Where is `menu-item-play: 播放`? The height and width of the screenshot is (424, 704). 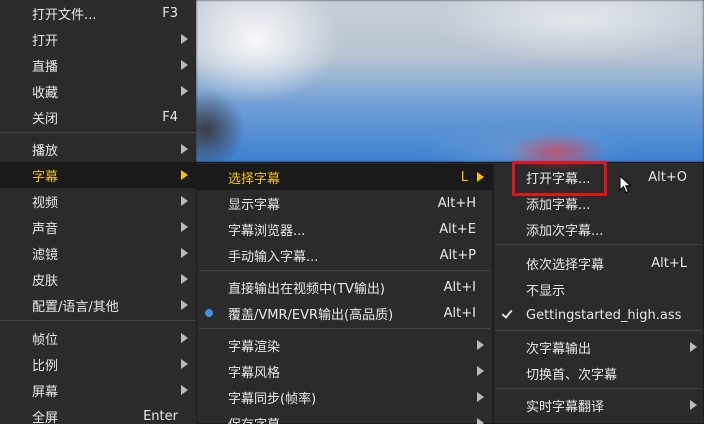 menu-item-play: 播放 is located at coordinates (98, 149).